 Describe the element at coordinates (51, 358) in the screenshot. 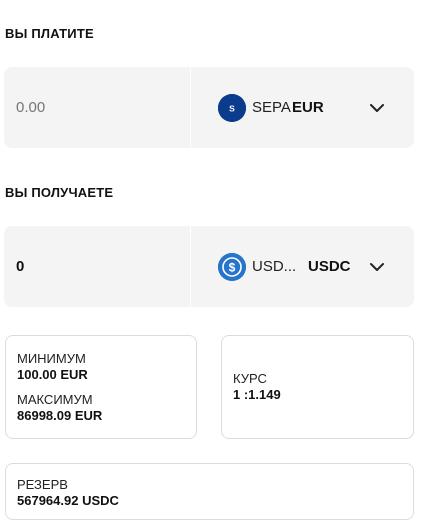

I see `min-label: МИНИМУМ` at that location.